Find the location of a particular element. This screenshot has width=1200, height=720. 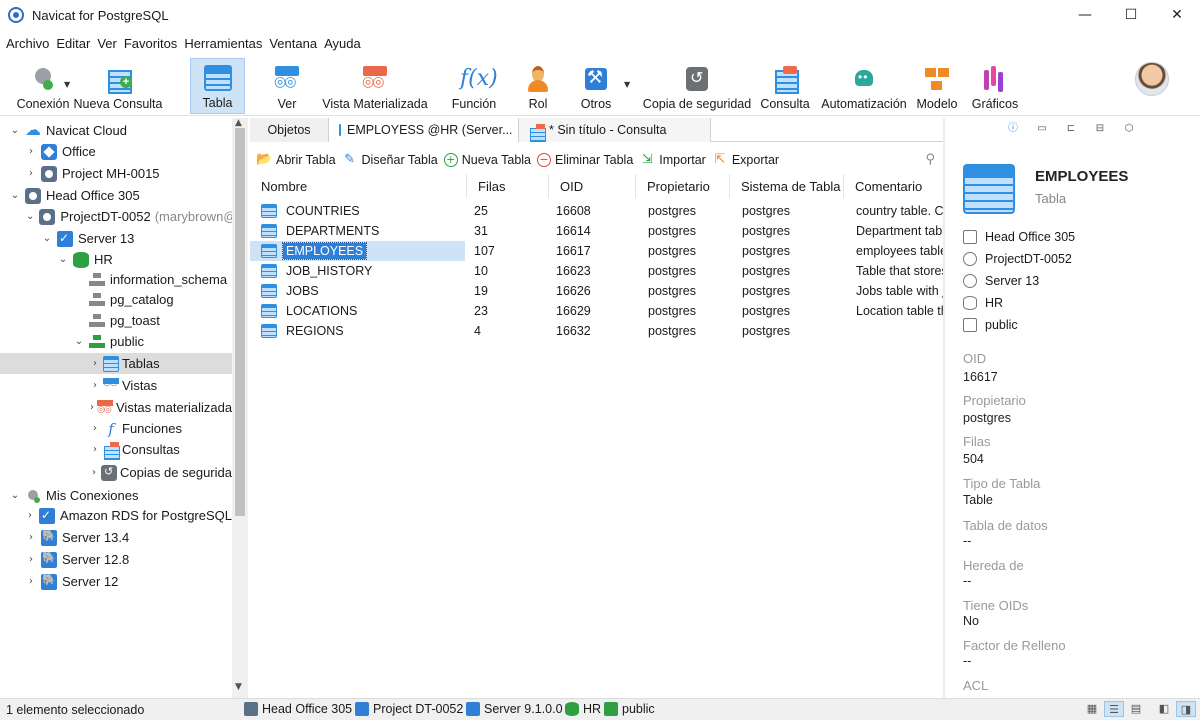

column-header-nombre: Nombre is located at coordinates (358, 186).